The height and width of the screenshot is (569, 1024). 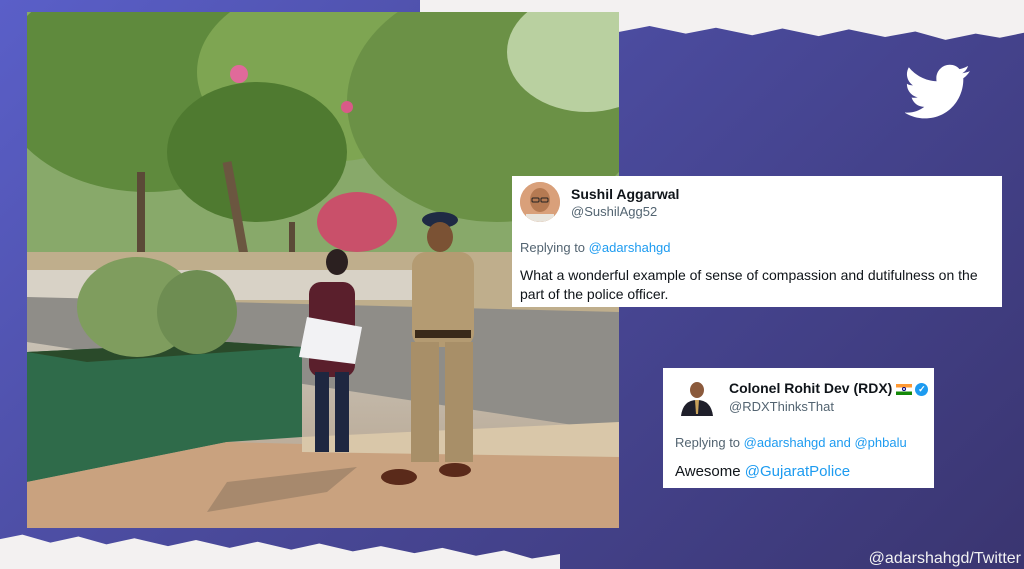 I want to click on tweet-mention-link: @GujaratPolice, so click(x=797, y=471).